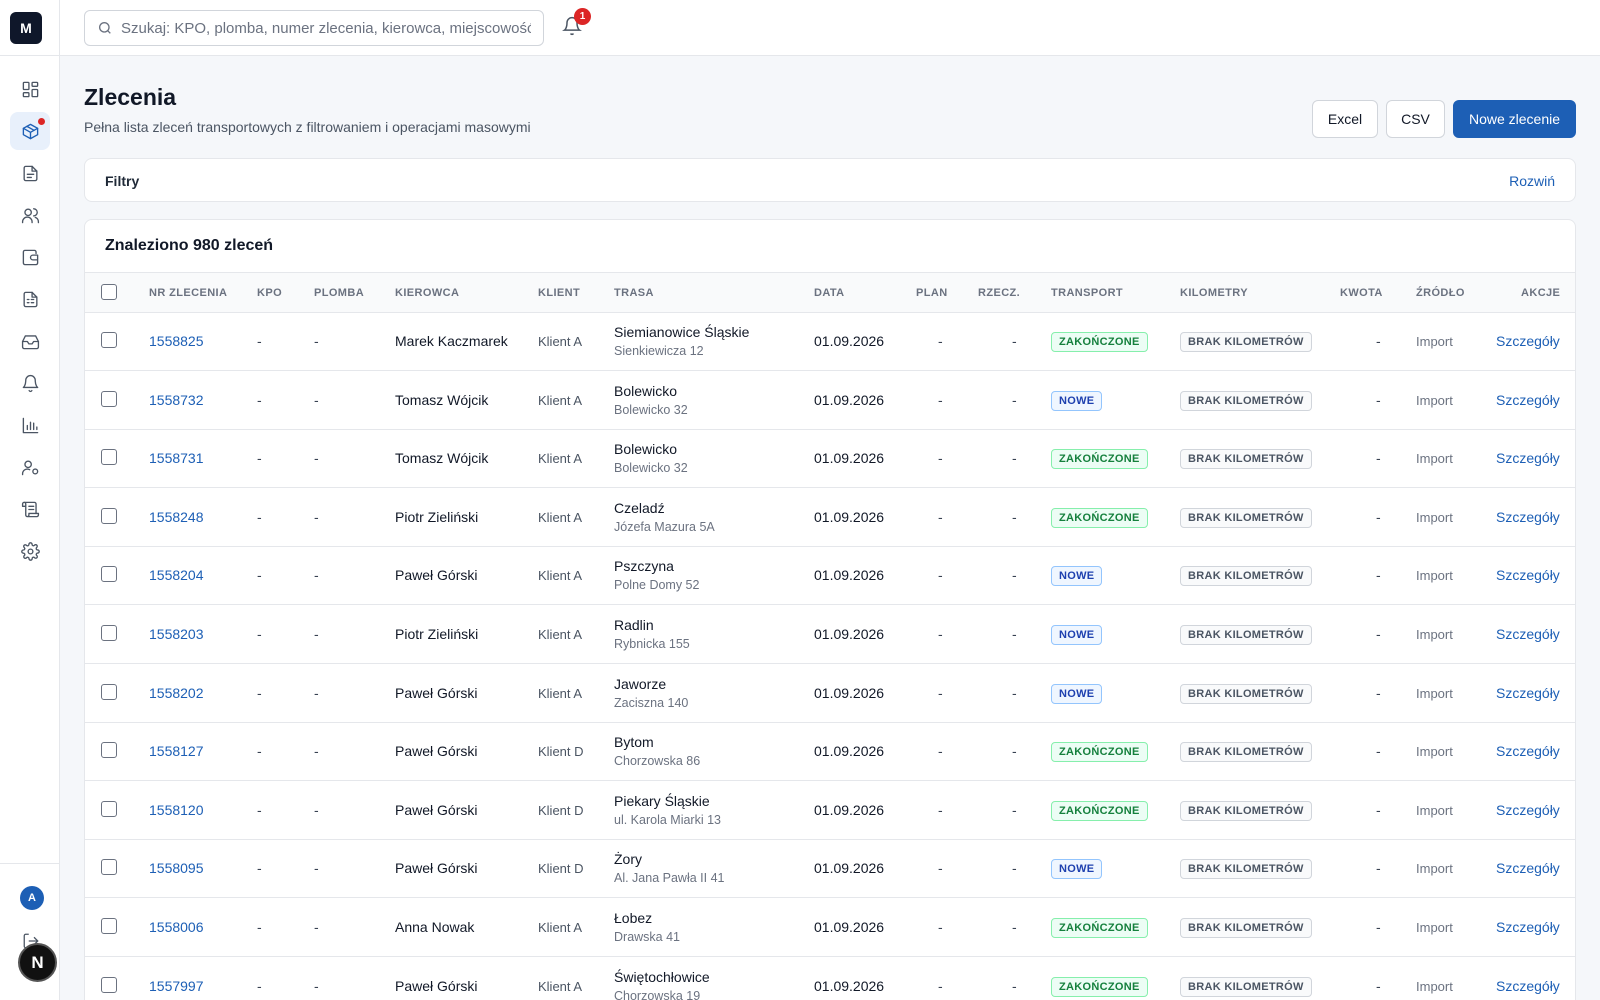  Describe the element at coordinates (30, 89) in the screenshot. I see `sidebar-item-dashboard` at that location.